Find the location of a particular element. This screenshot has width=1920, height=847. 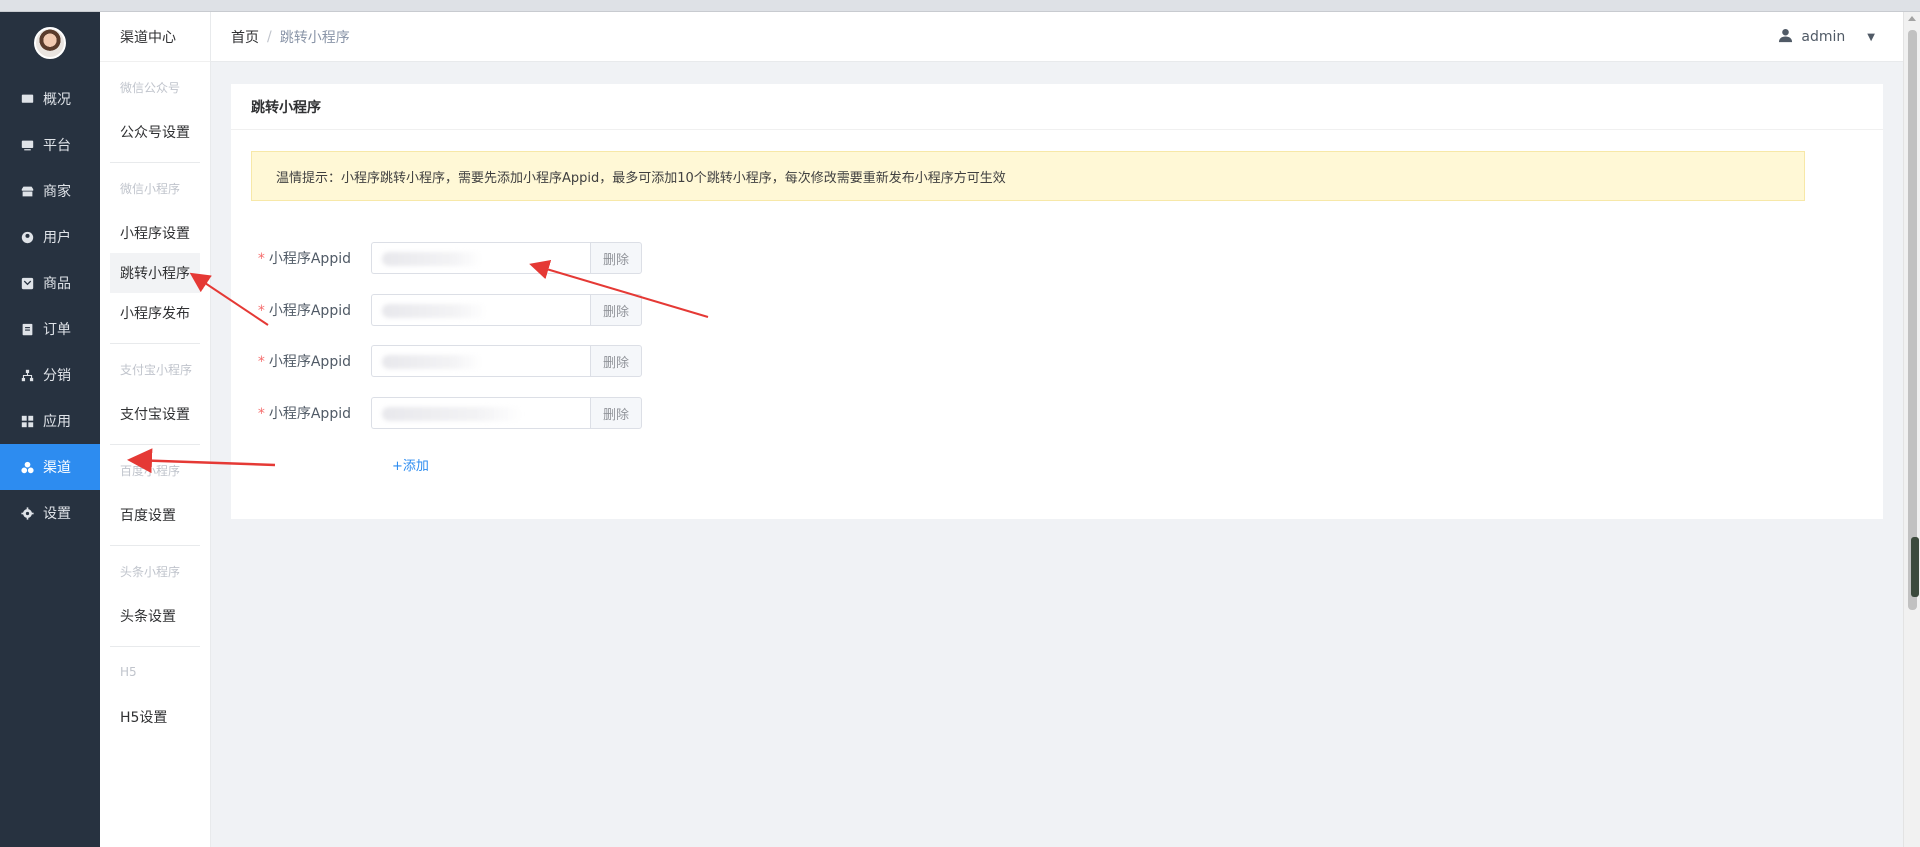

apps-icon is located at coordinates (27, 421).